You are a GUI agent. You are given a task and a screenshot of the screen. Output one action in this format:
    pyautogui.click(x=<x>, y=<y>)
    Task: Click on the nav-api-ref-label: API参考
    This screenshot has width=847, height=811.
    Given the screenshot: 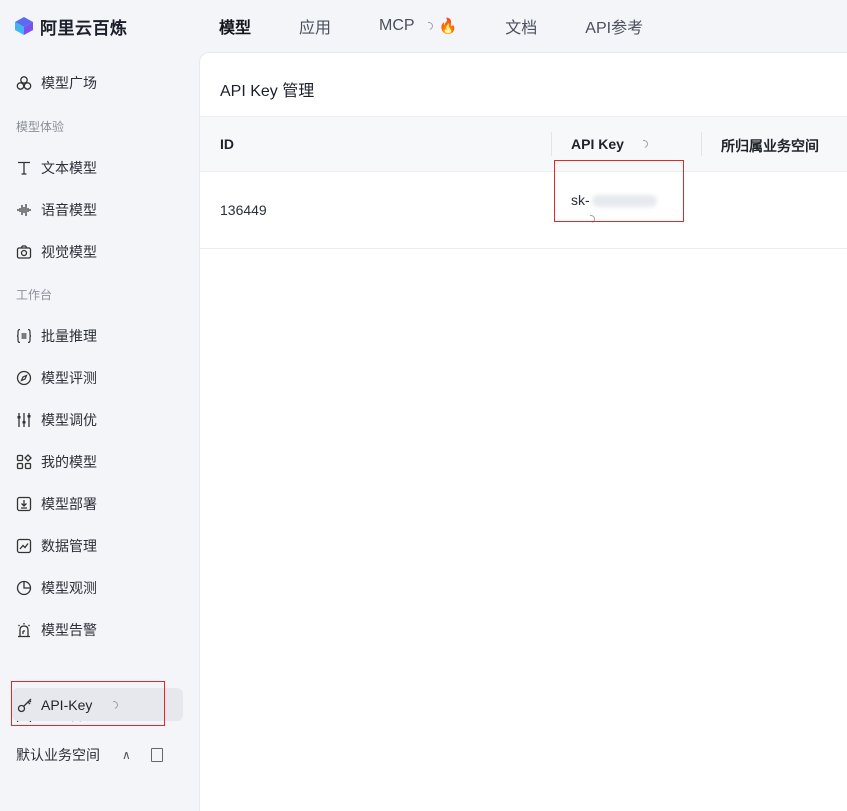 What is the action you would take?
    pyautogui.click(x=614, y=28)
    